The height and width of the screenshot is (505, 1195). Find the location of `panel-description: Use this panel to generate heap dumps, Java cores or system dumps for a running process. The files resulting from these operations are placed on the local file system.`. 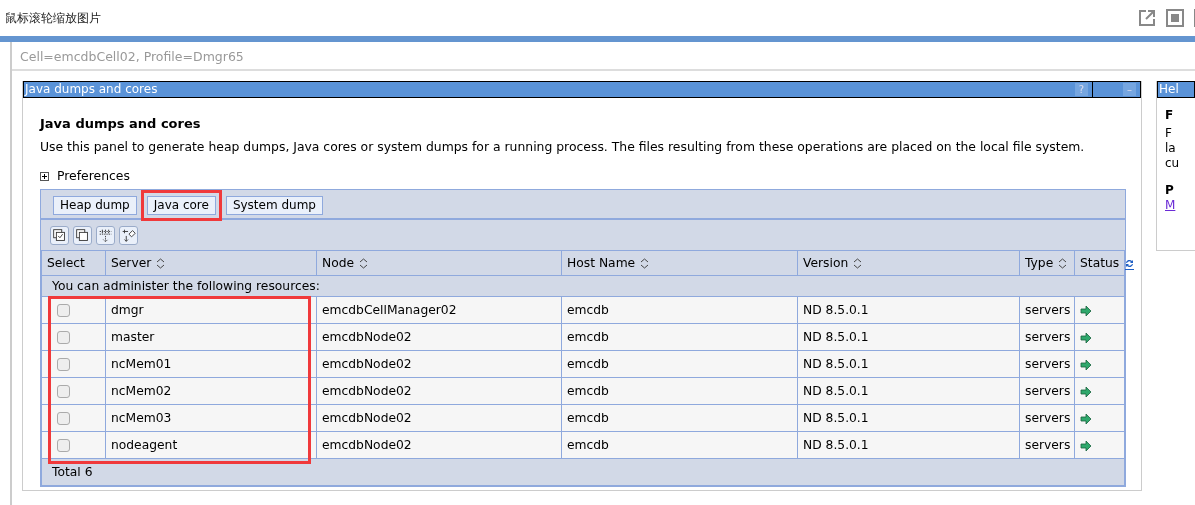

panel-description: Use this panel to generate heap dumps, Java cores or system dumps for a running process. The files resulting from these operations are placed on the local file system. is located at coordinates (563, 147).